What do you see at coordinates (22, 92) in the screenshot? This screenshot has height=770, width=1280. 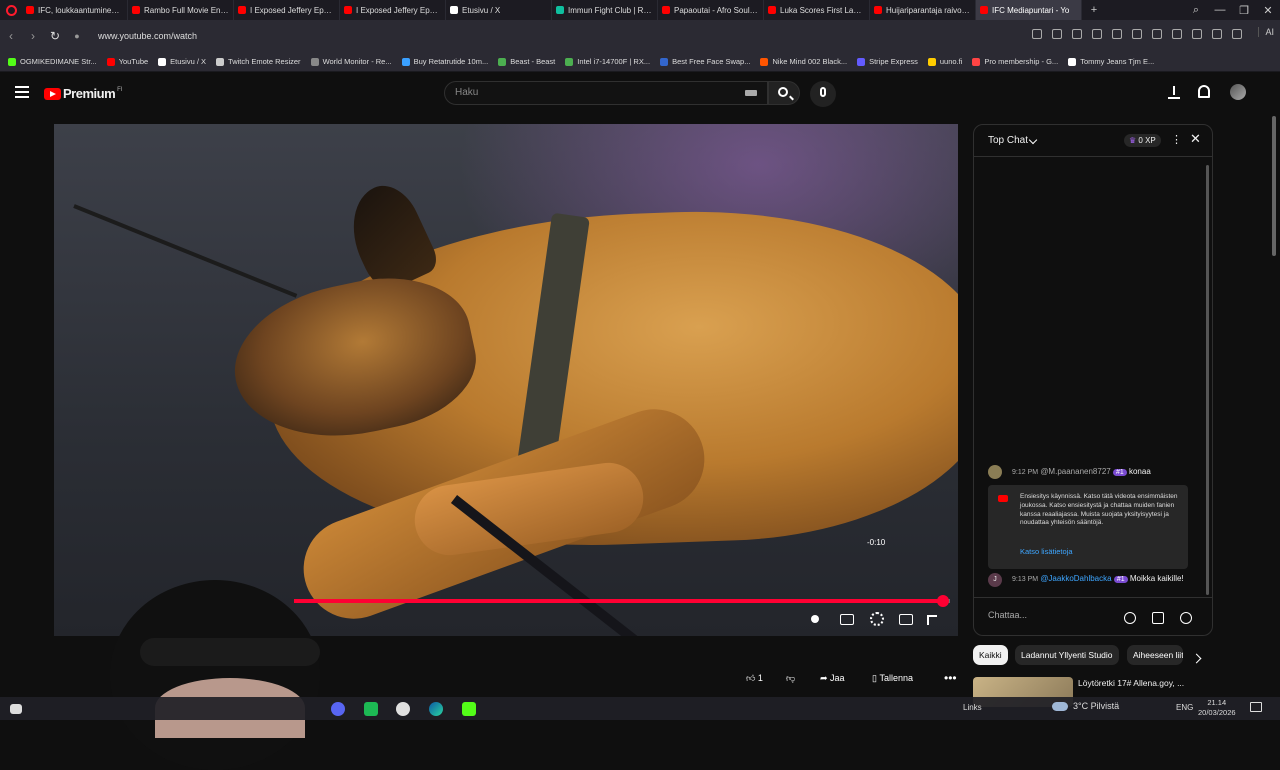 I see `hamburger-menu-icon` at bounding box center [22, 92].